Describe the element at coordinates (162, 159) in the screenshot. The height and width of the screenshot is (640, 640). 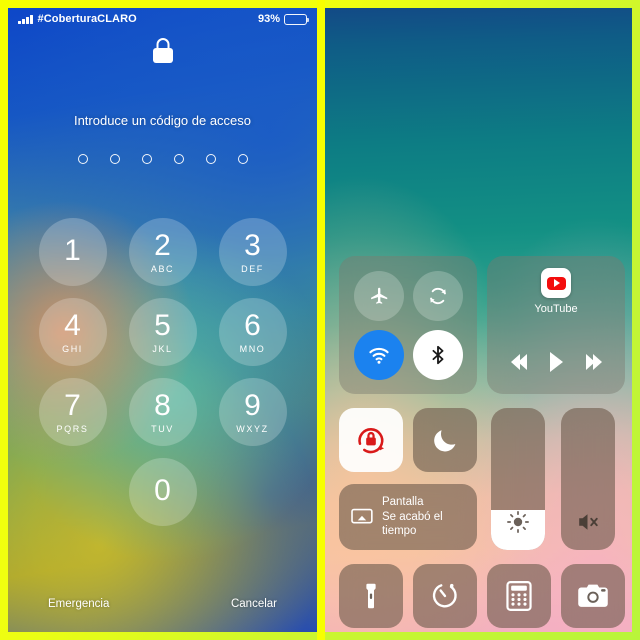
I see `passcode-dots` at that location.